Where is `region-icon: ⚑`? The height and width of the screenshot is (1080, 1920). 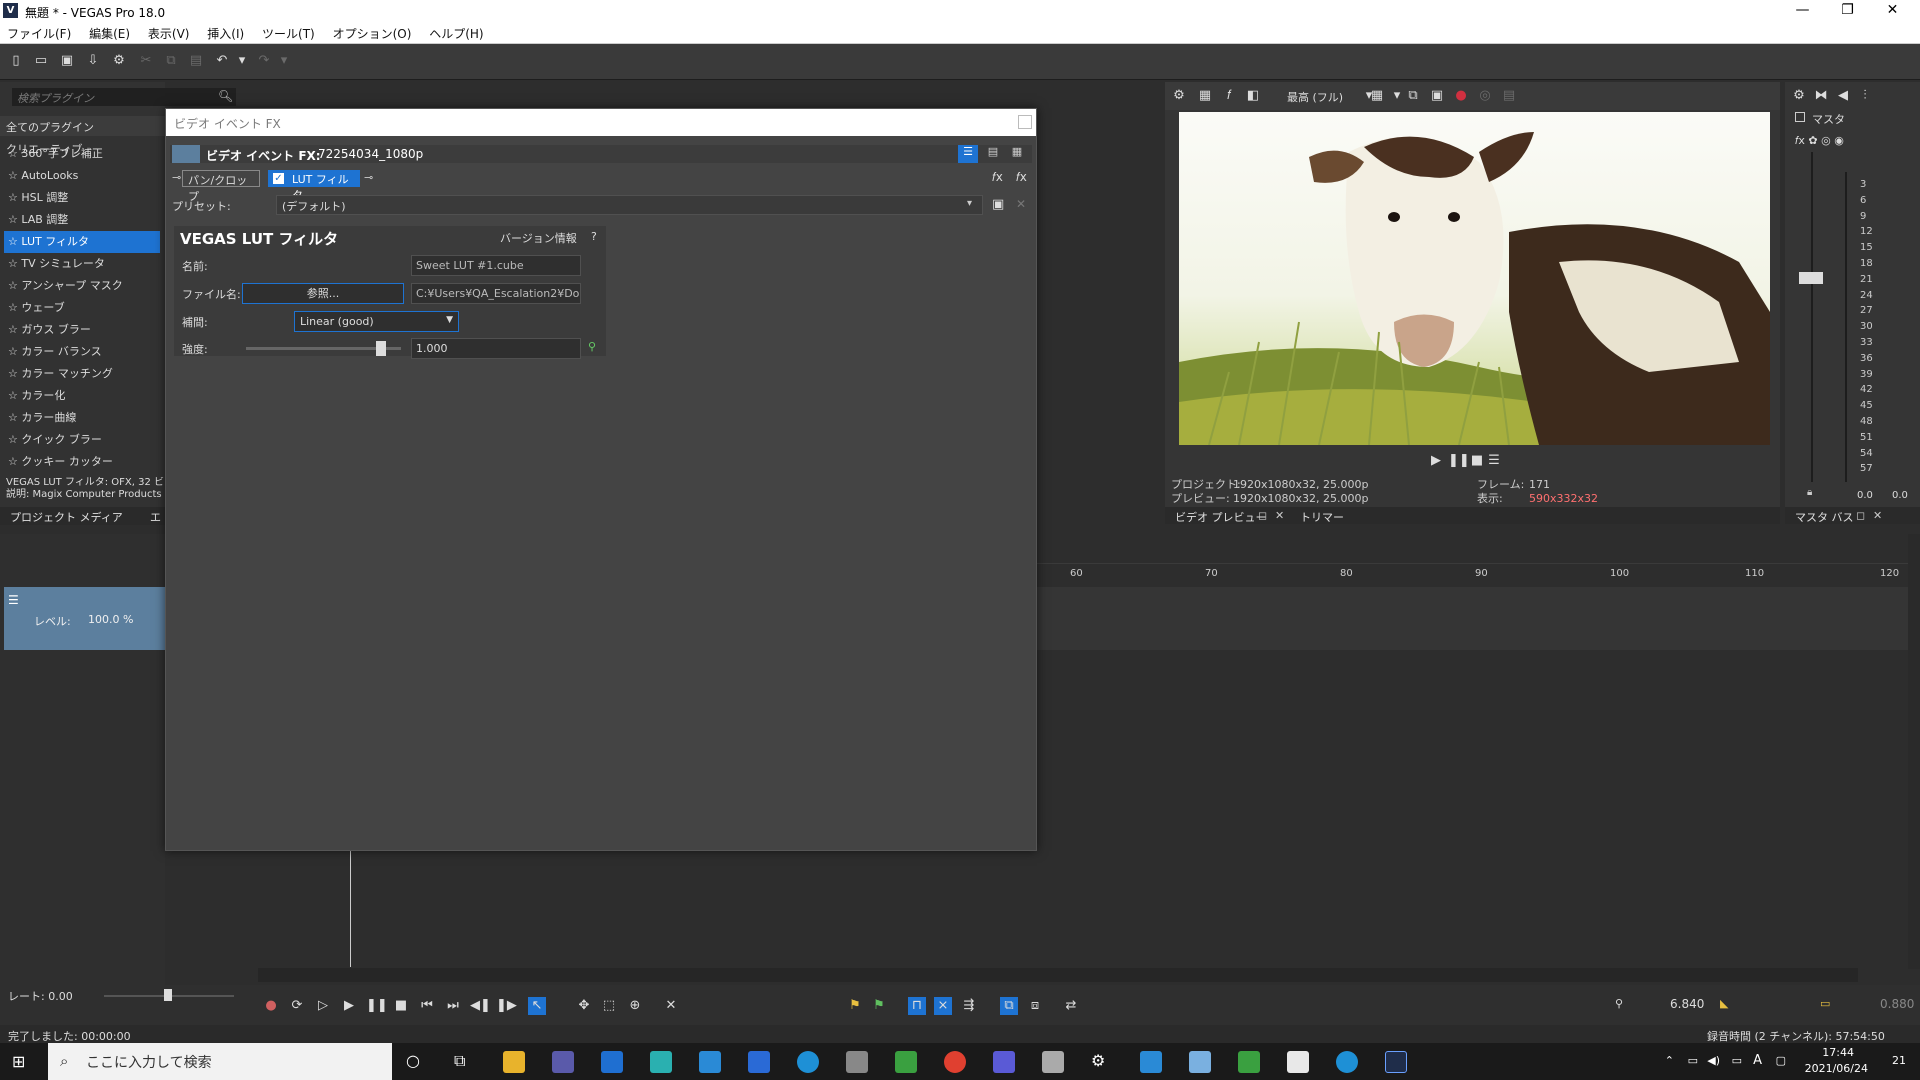
region-icon: ⚑ is located at coordinates (879, 1006).